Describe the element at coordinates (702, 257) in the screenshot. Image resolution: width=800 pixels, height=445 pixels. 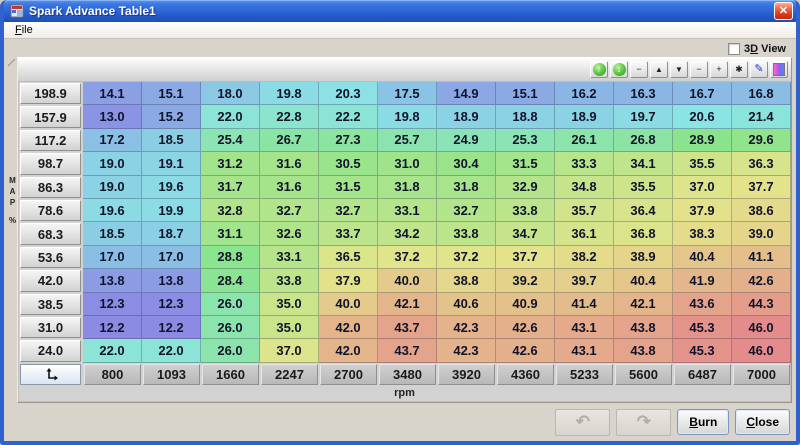
I see `table-cell: 40.4` at that location.